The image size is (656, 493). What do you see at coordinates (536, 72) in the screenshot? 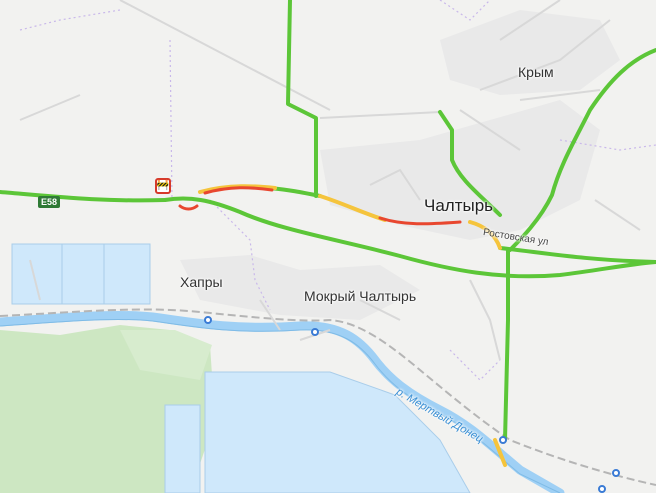
I see `label-krym: Крым` at bounding box center [536, 72].